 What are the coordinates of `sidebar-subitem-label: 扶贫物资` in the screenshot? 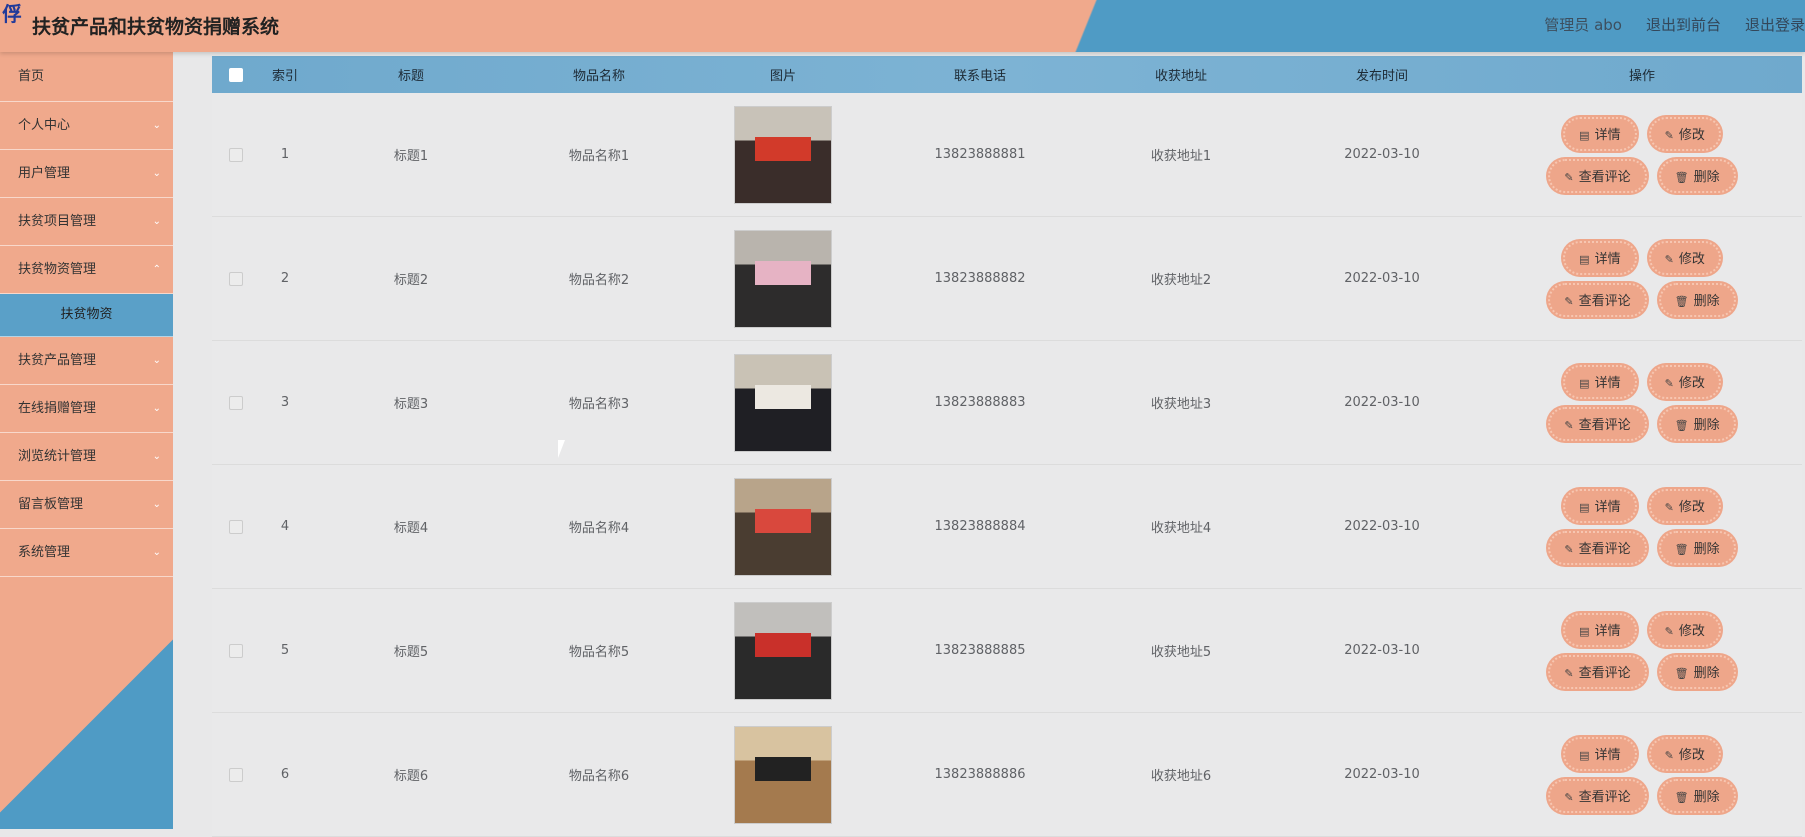 It's located at (86, 314).